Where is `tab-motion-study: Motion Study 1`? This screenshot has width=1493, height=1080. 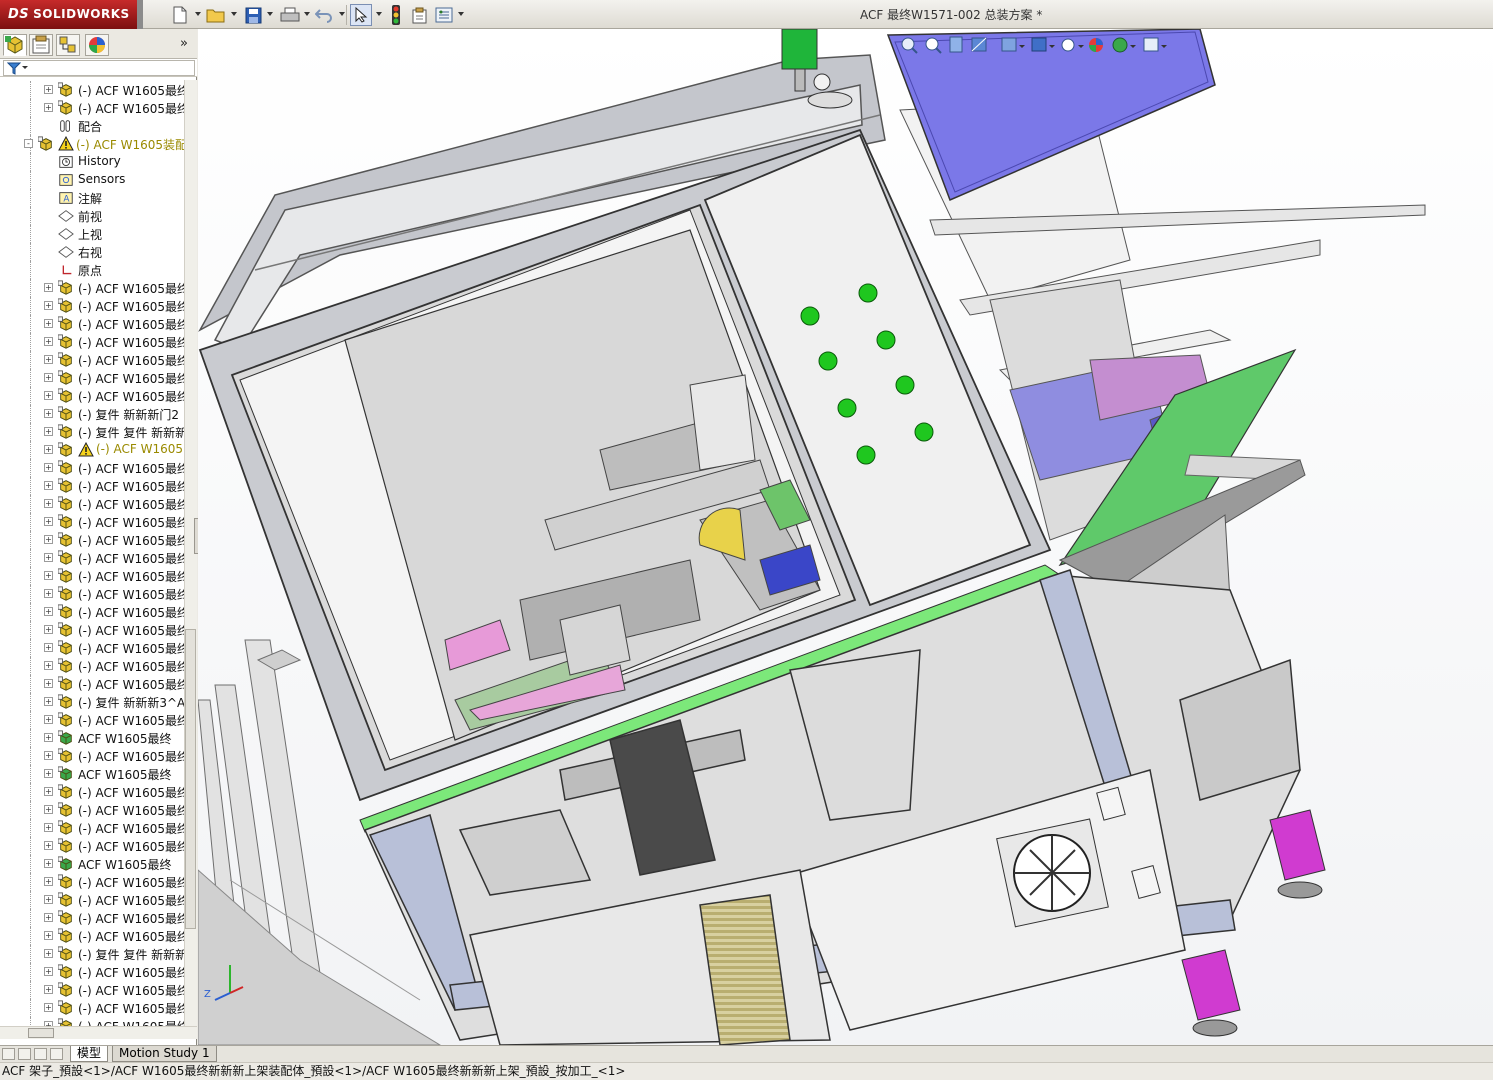 tab-motion-study: Motion Study 1 is located at coordinates (164, 1054).